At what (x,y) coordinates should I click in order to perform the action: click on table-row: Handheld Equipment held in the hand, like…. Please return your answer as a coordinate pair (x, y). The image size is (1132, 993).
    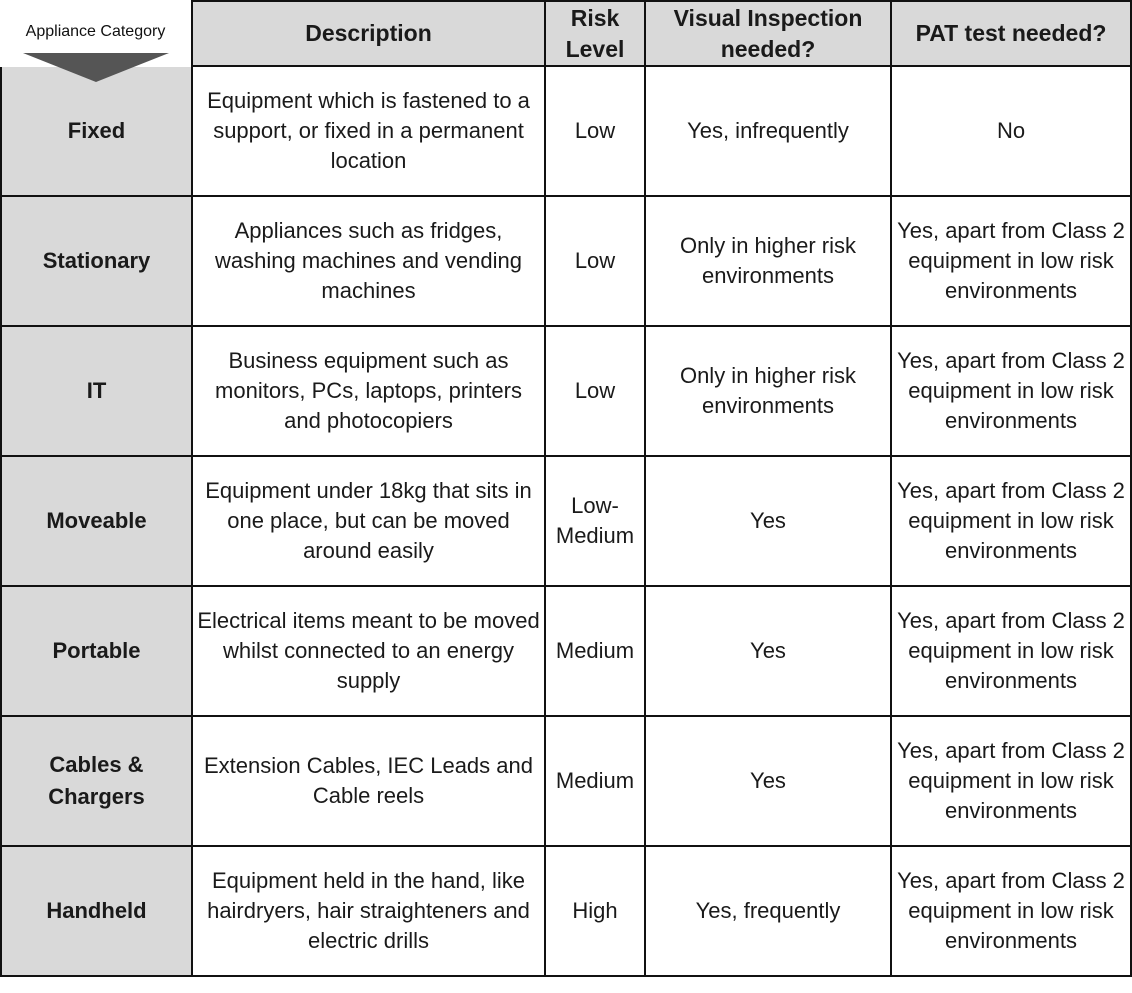
    Looking at the image, I should click on (566, 911).